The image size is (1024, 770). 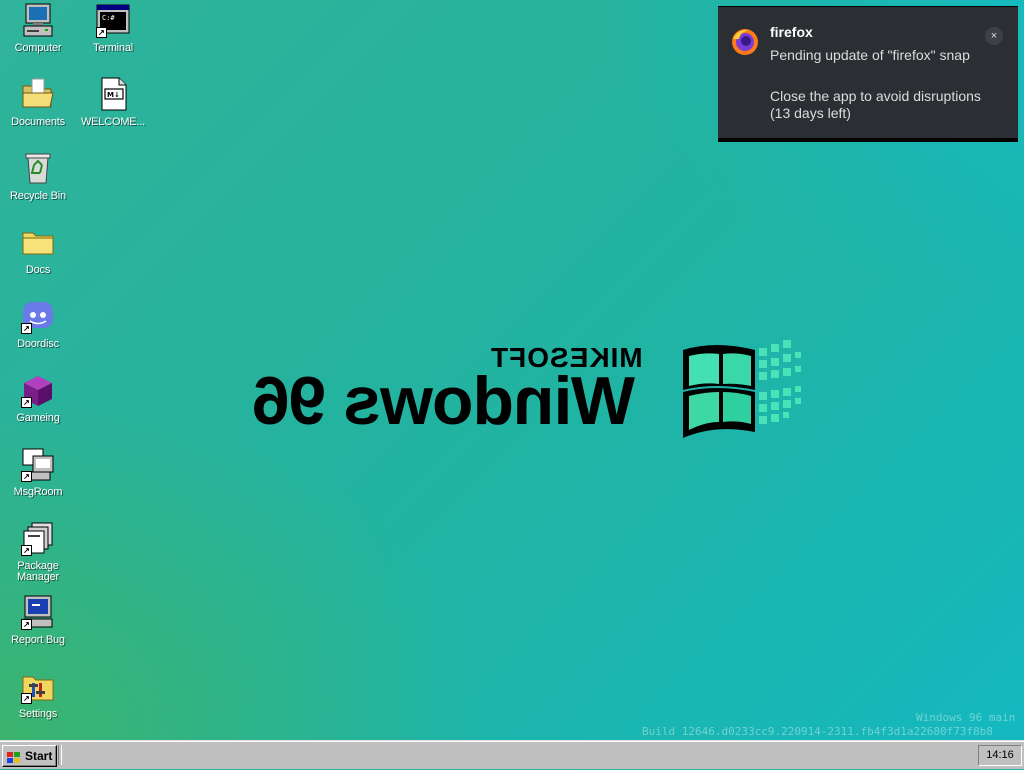 I want to click on start-label: Start, so click(x=39, y=756).